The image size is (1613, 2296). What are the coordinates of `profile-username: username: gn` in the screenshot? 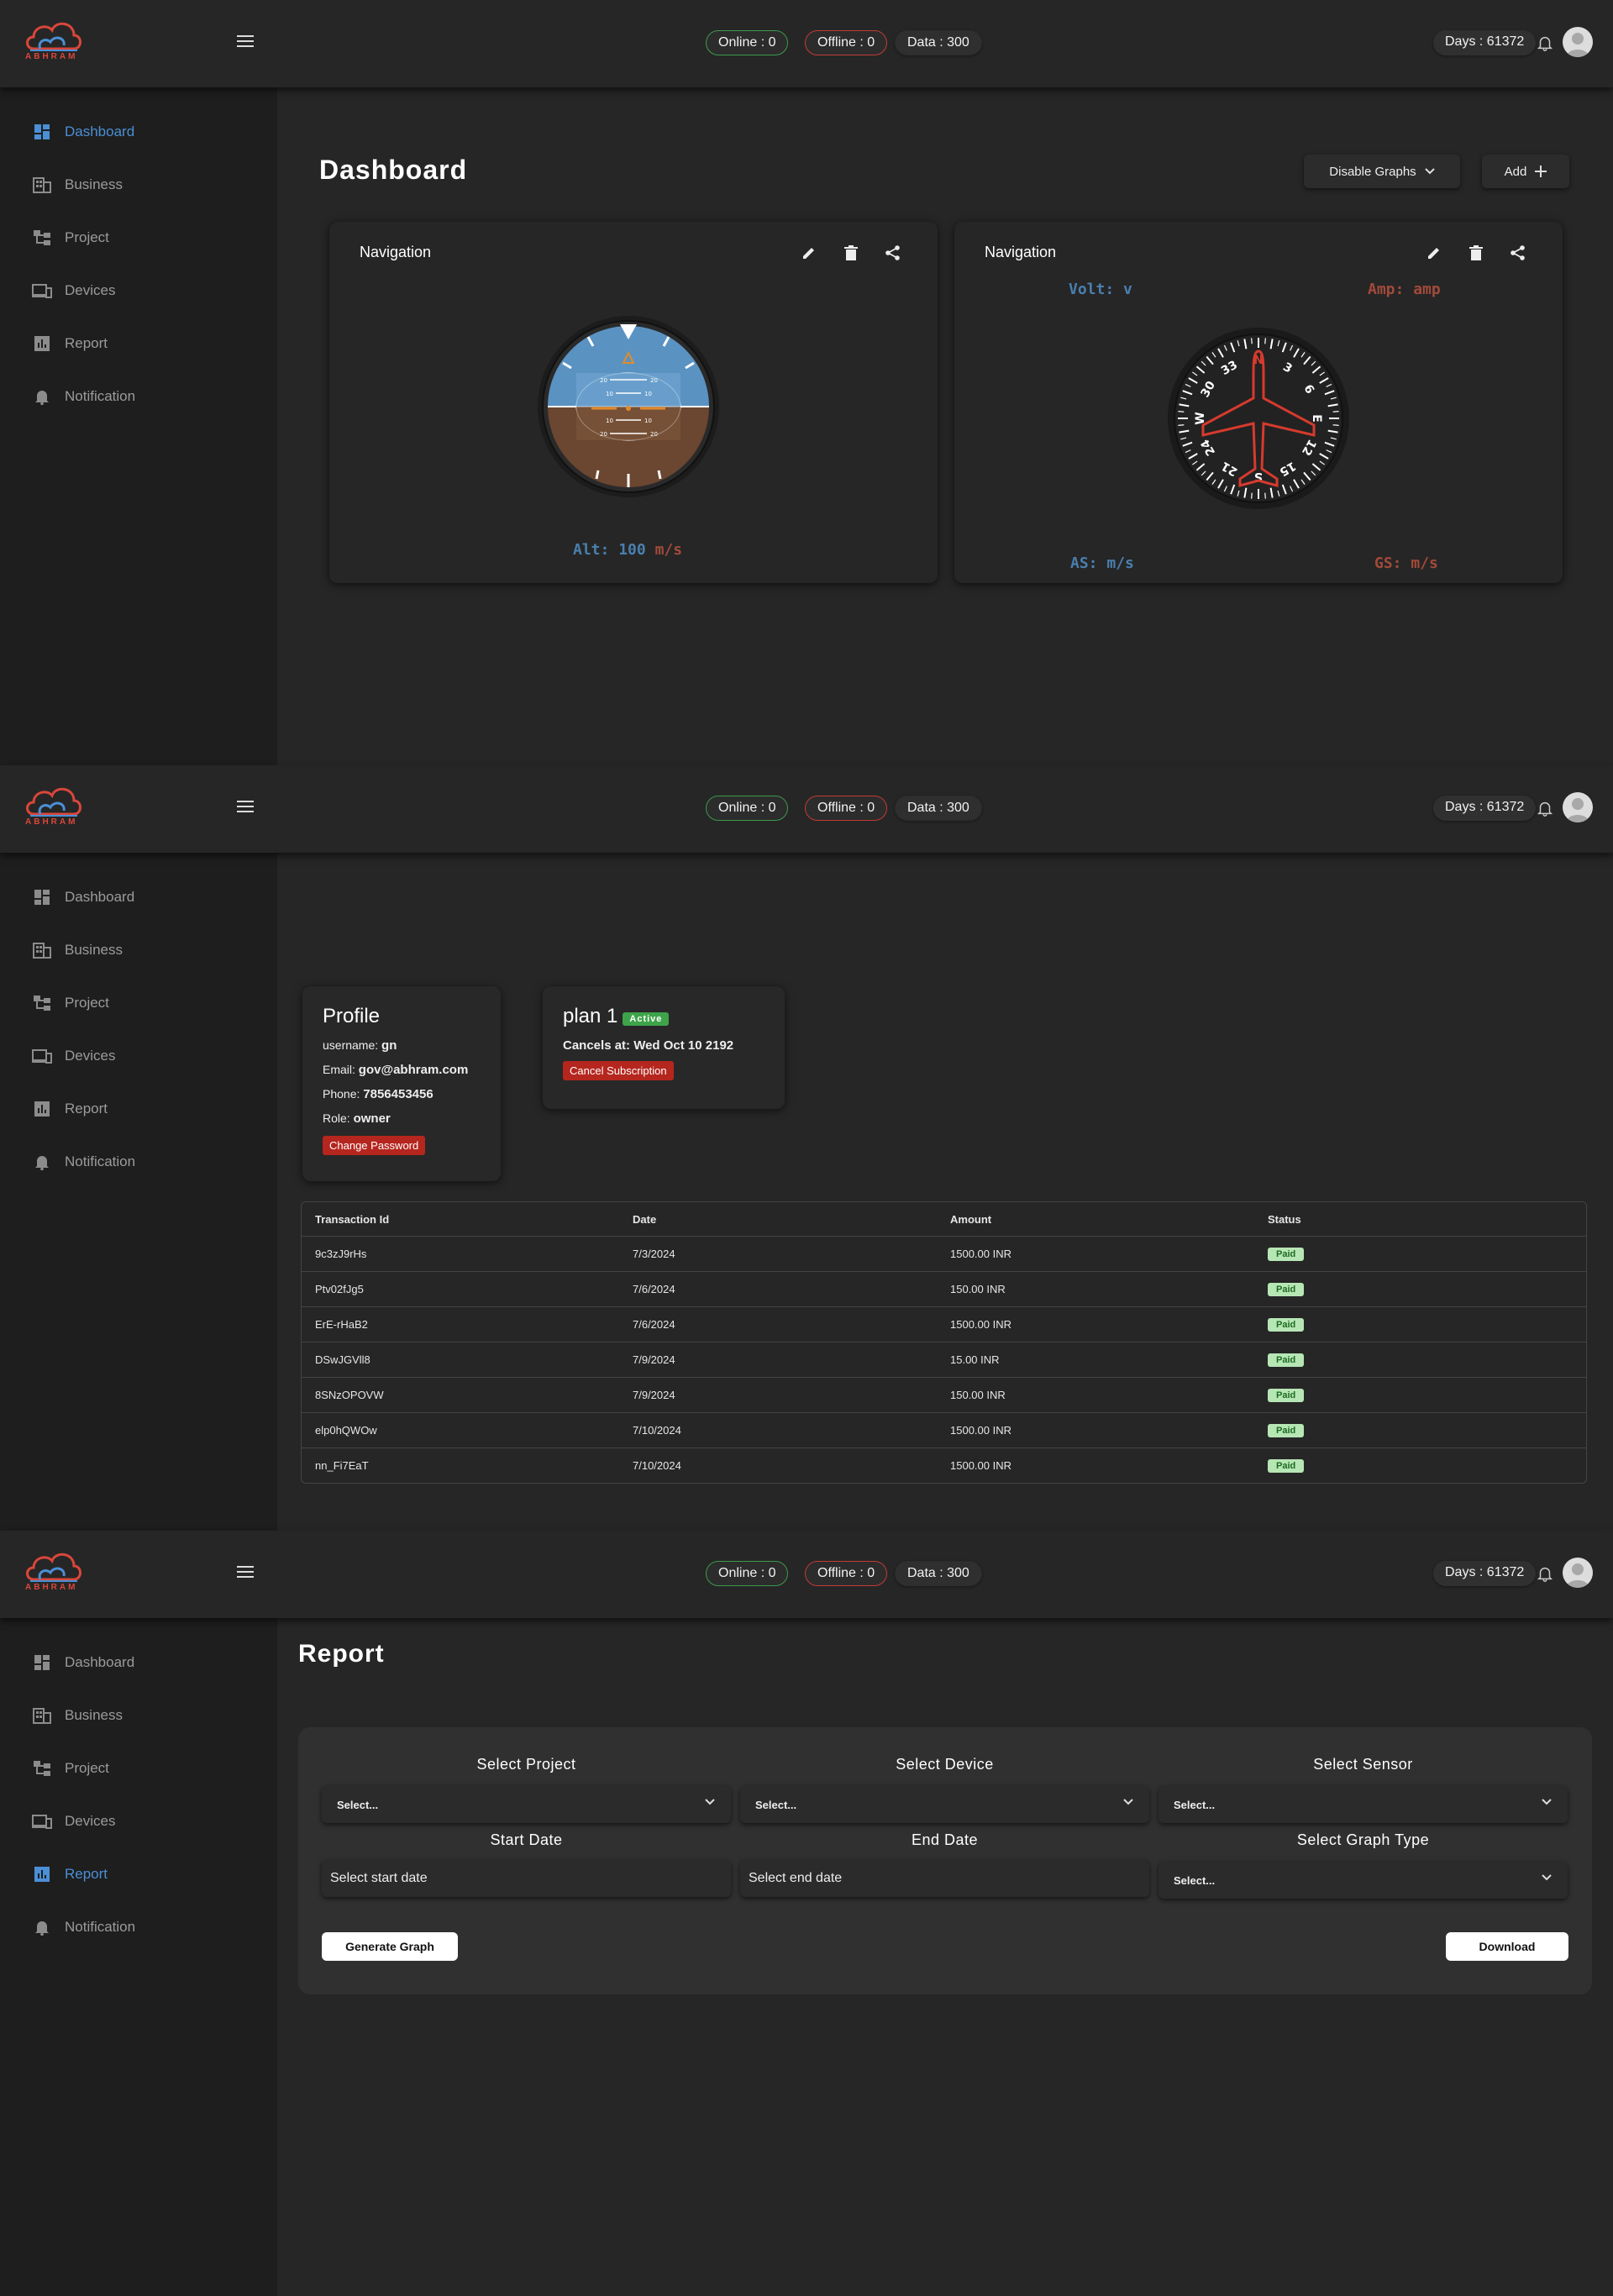 It's located at (402, 1045).